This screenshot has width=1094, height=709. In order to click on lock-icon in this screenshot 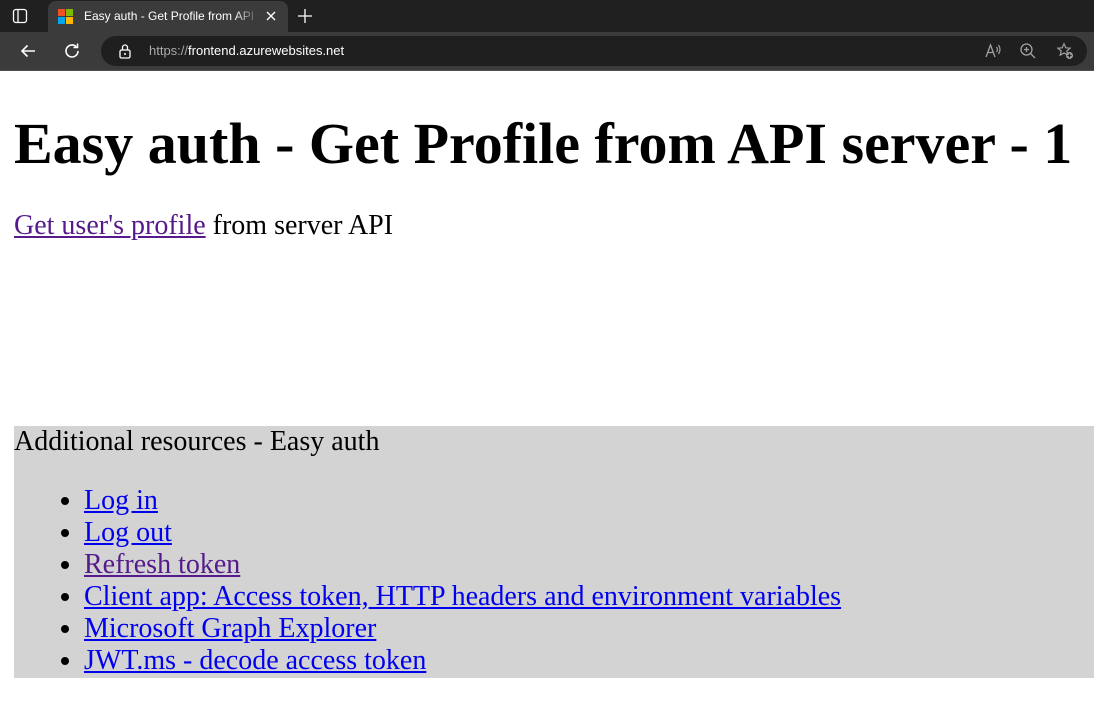, I will do `click(125, 51)`.